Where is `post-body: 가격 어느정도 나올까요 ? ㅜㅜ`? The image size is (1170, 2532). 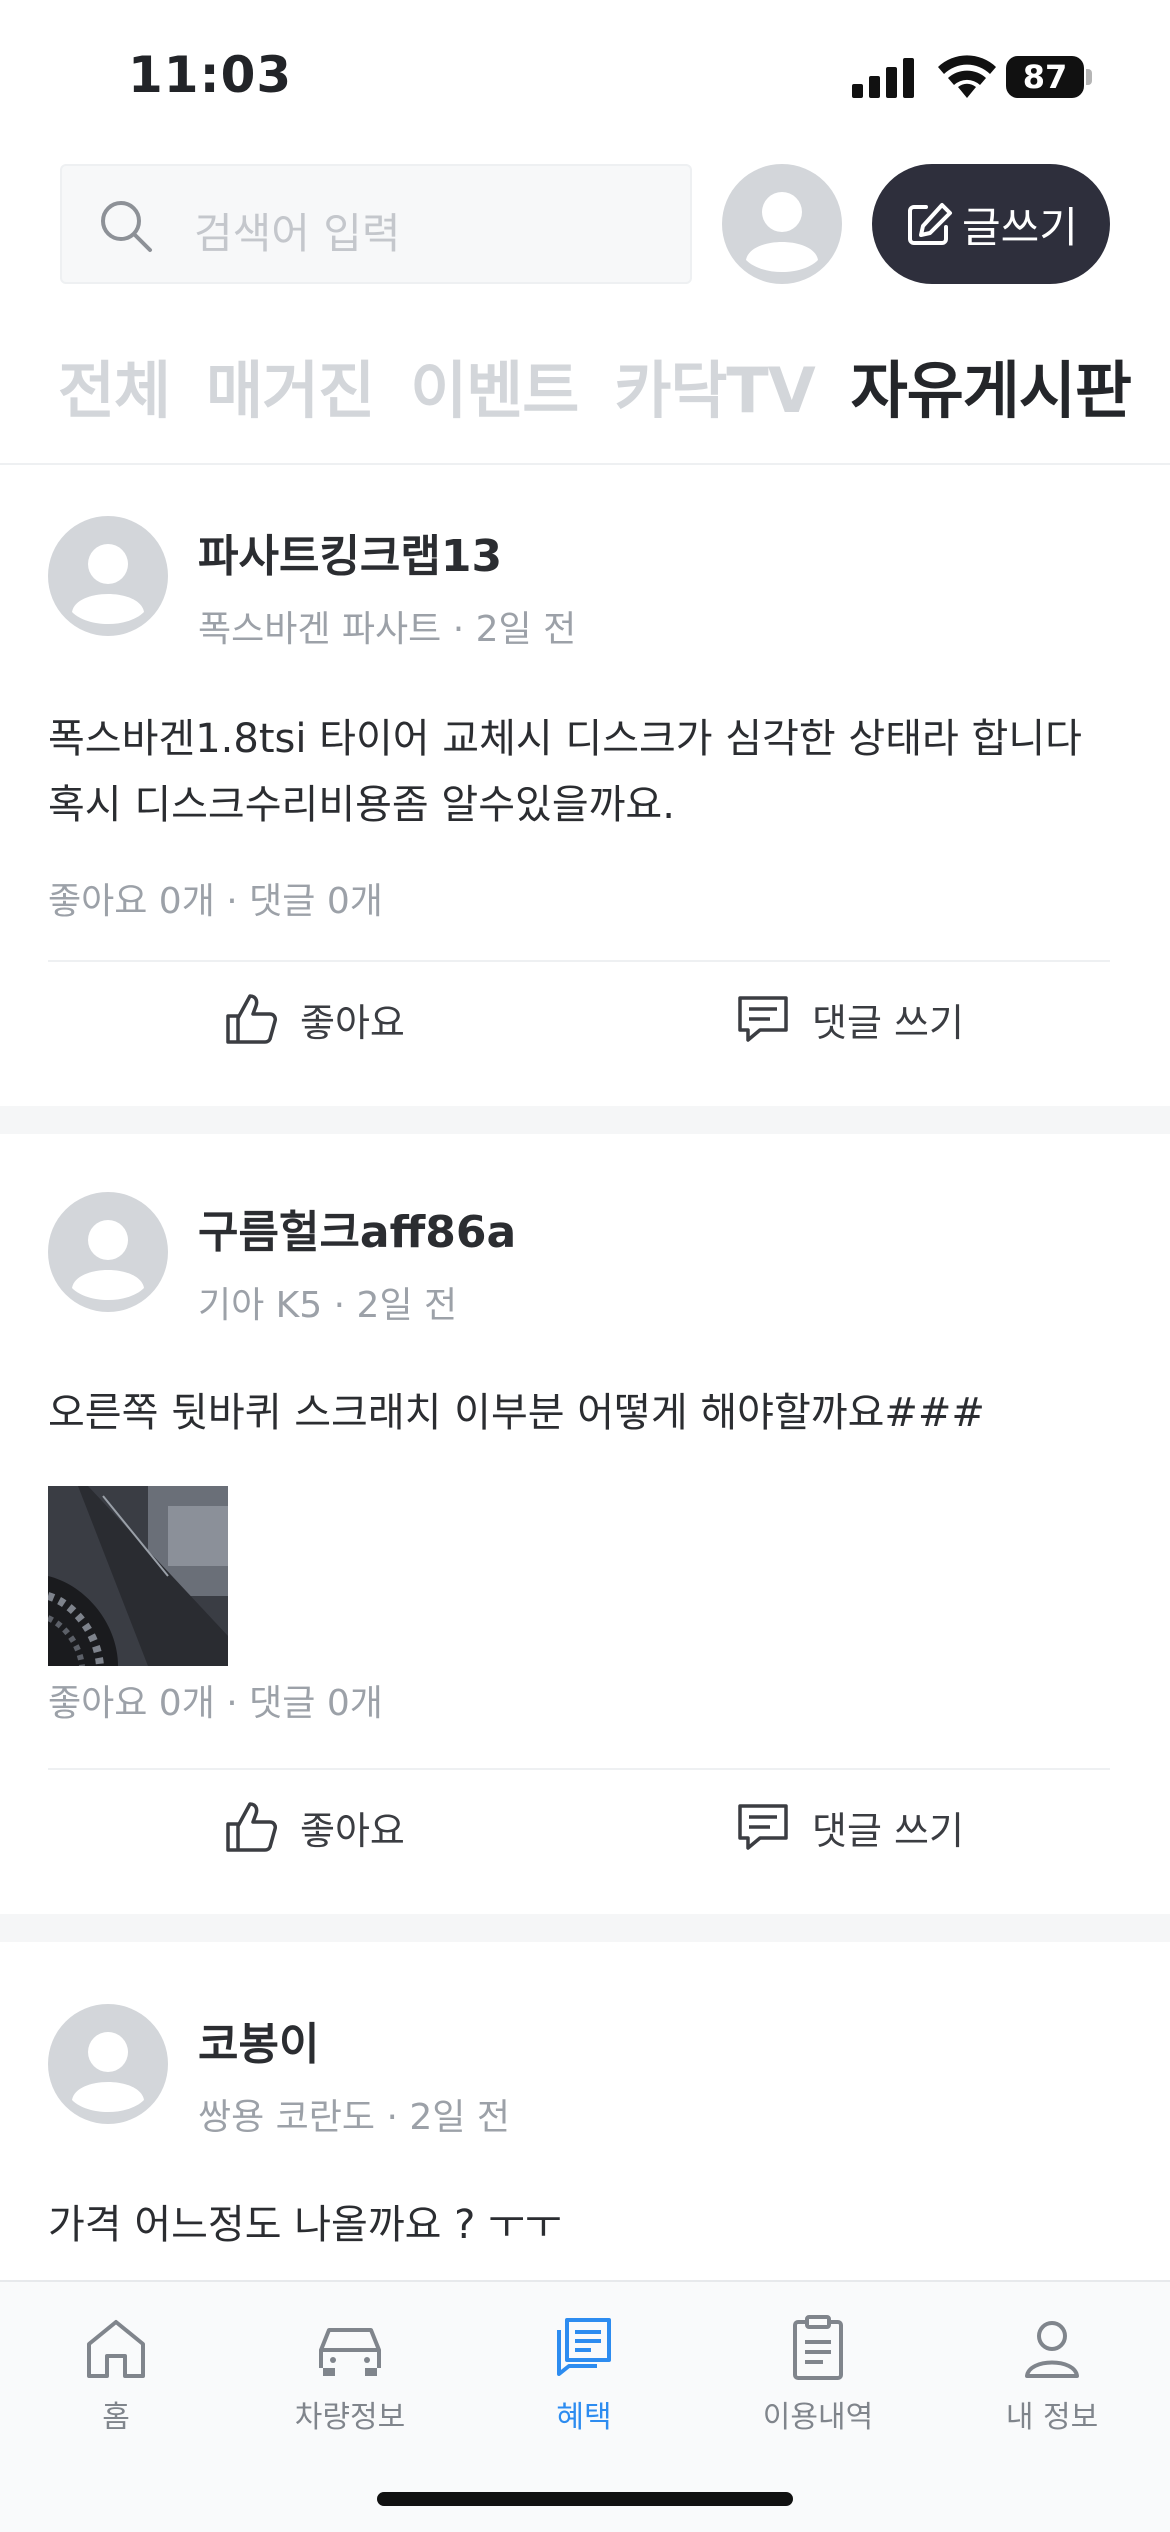 post-body: 가격 어느정도 나올까요 ? ㅜㅜ is located at coordinates (583, 2225).